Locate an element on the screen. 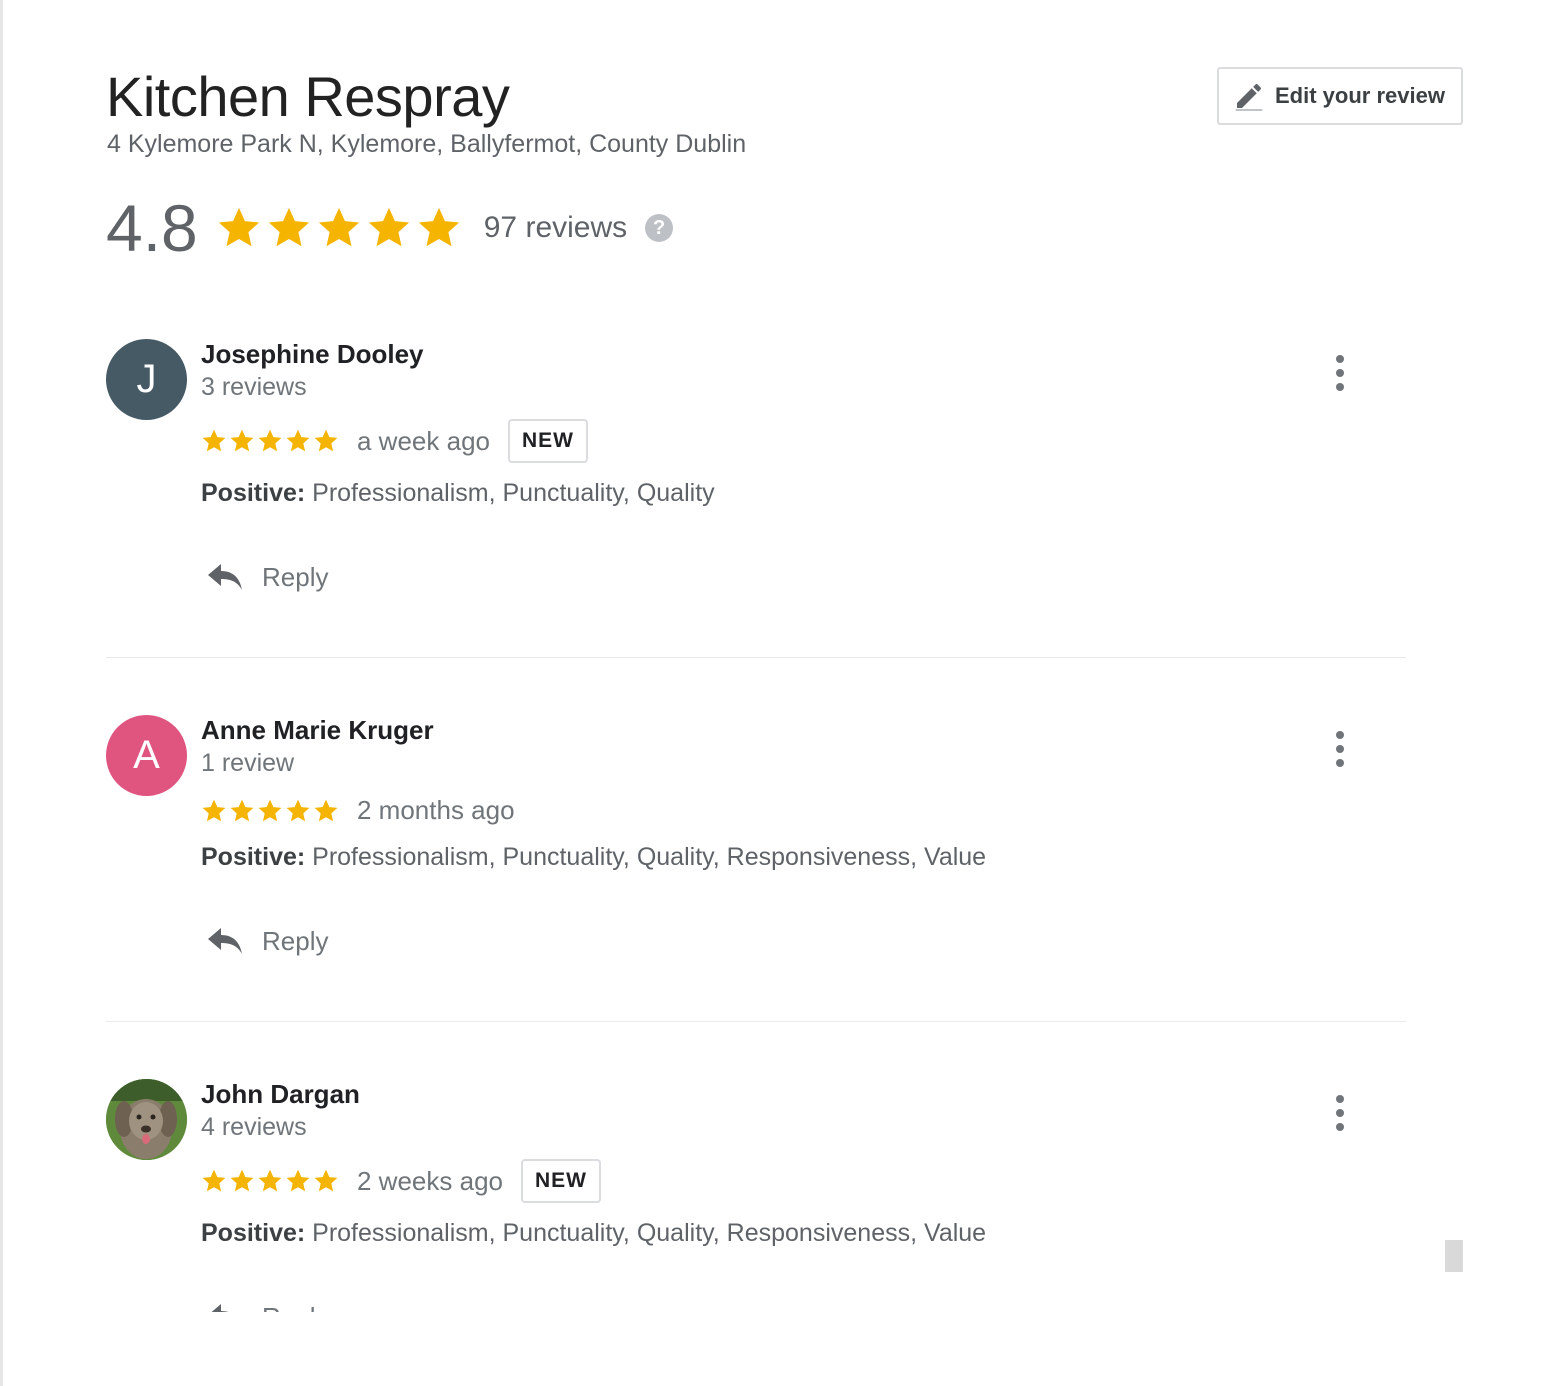 The image size is (1547, 1386). reviewer-name: Anne Marie Kruger is located at coordinates (317, 730).